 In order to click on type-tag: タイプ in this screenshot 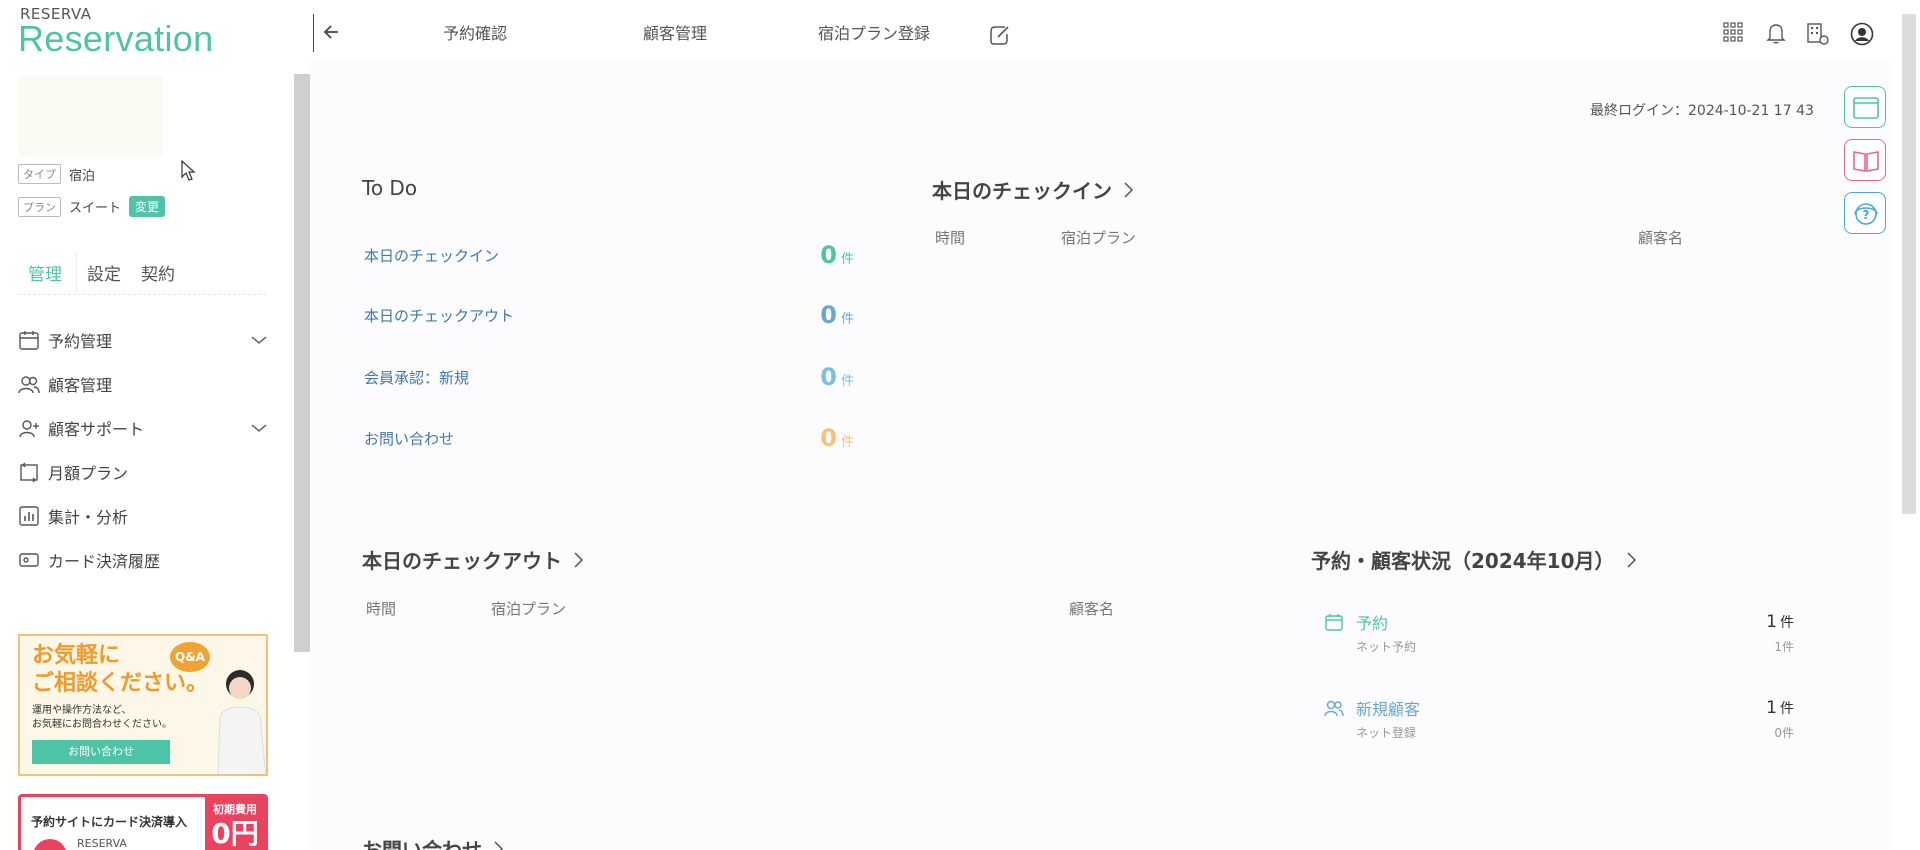, I will do `click(39, 174)`.